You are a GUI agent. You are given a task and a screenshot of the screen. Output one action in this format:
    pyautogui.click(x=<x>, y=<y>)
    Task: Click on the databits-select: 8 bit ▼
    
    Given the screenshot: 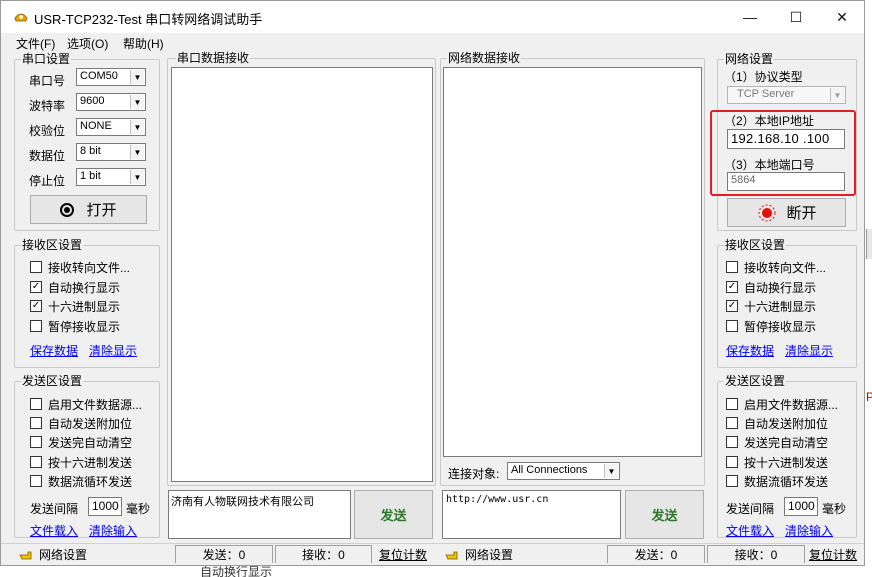 What is the action you would take?
    pyautogui.click(x=111, y=152)
    